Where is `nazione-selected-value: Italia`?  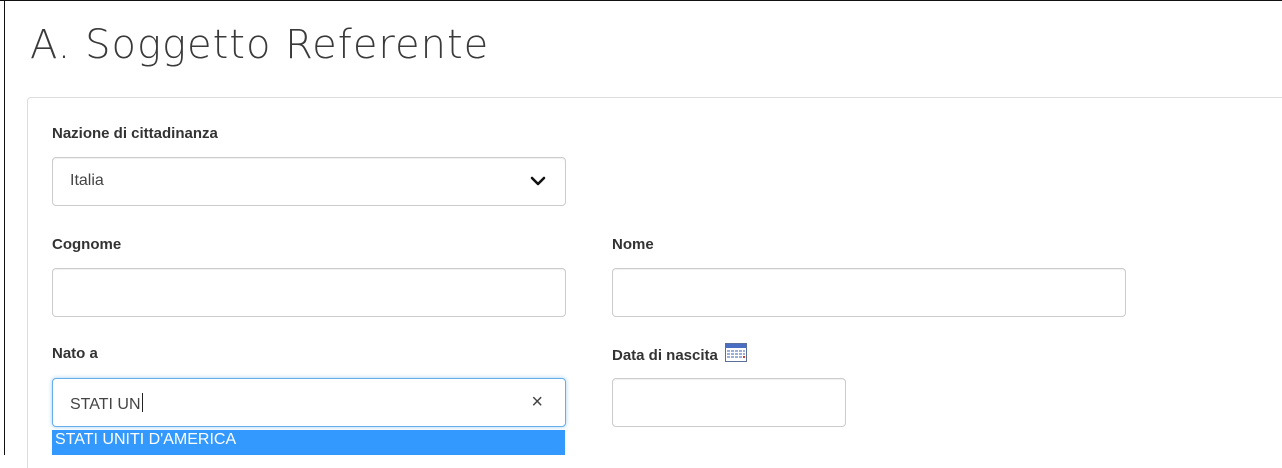
nazione-selected-value: Italia is located at coordinates (87, 180).